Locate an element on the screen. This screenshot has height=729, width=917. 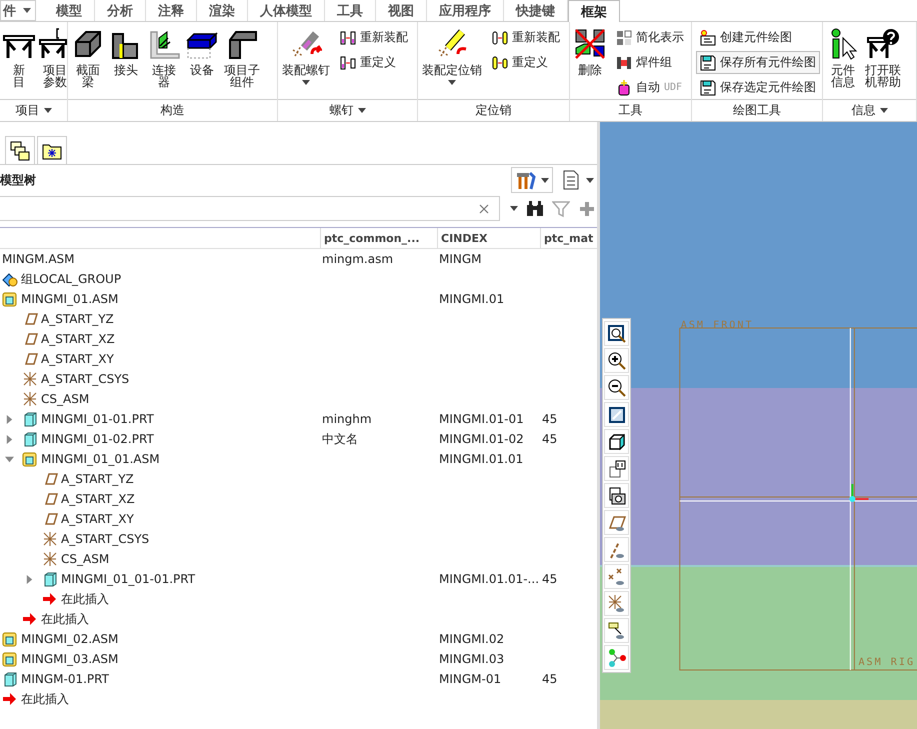
ribbon-tab: 人体模型 is located at coordinates (286, 10).